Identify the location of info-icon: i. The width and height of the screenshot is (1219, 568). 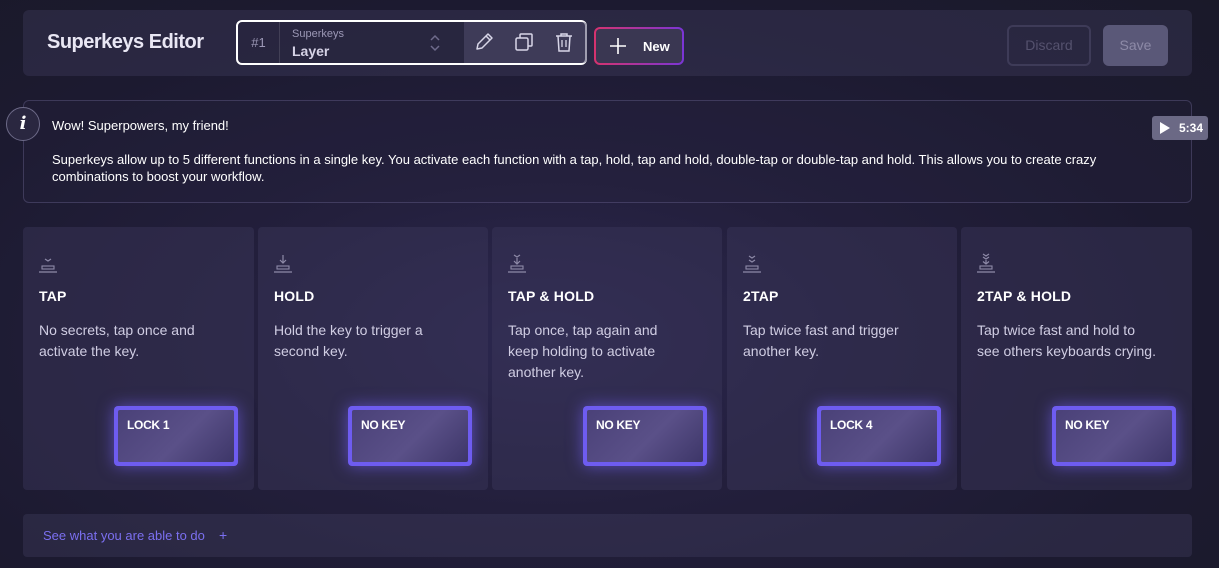
(23, 124).